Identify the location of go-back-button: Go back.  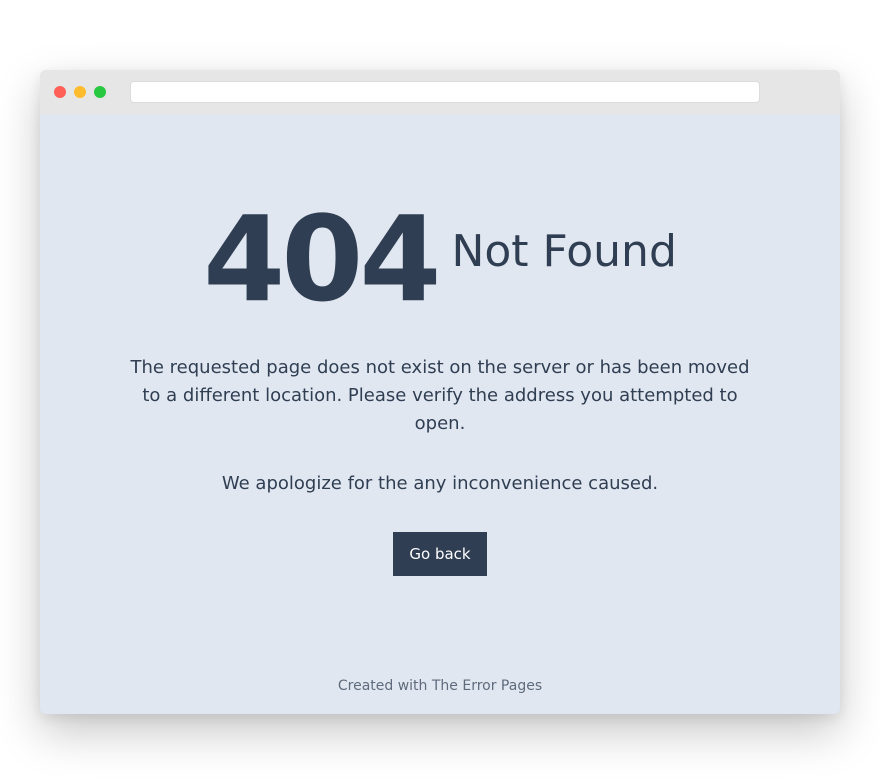
(440, 554).